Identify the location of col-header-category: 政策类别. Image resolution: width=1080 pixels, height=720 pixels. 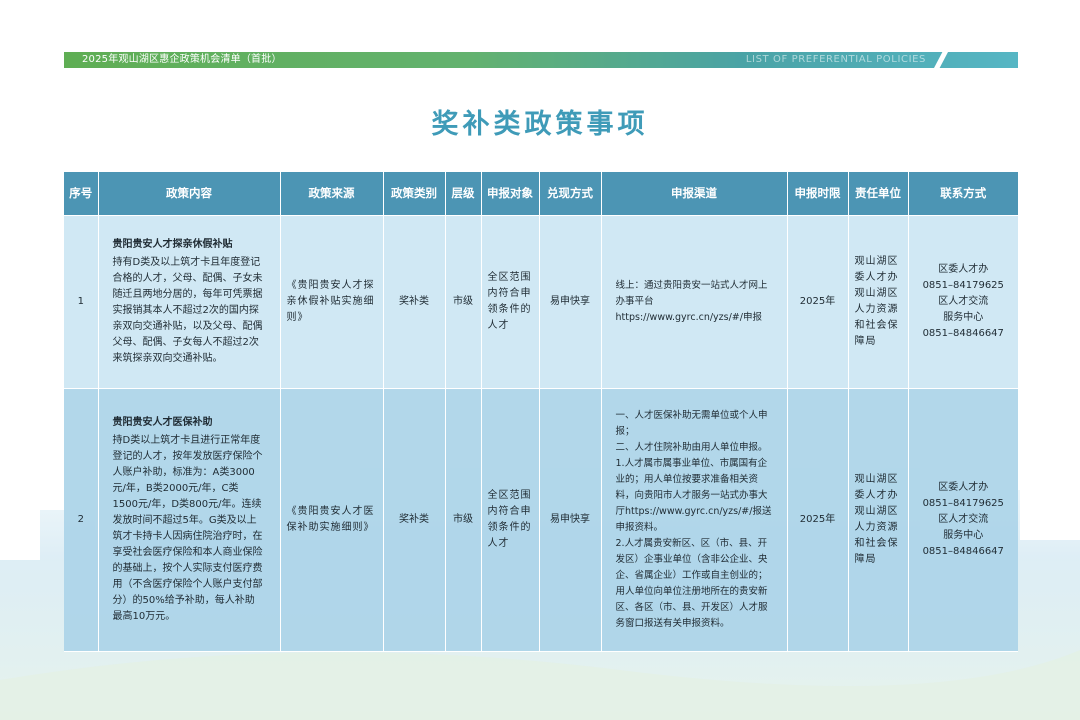
(414, 194).